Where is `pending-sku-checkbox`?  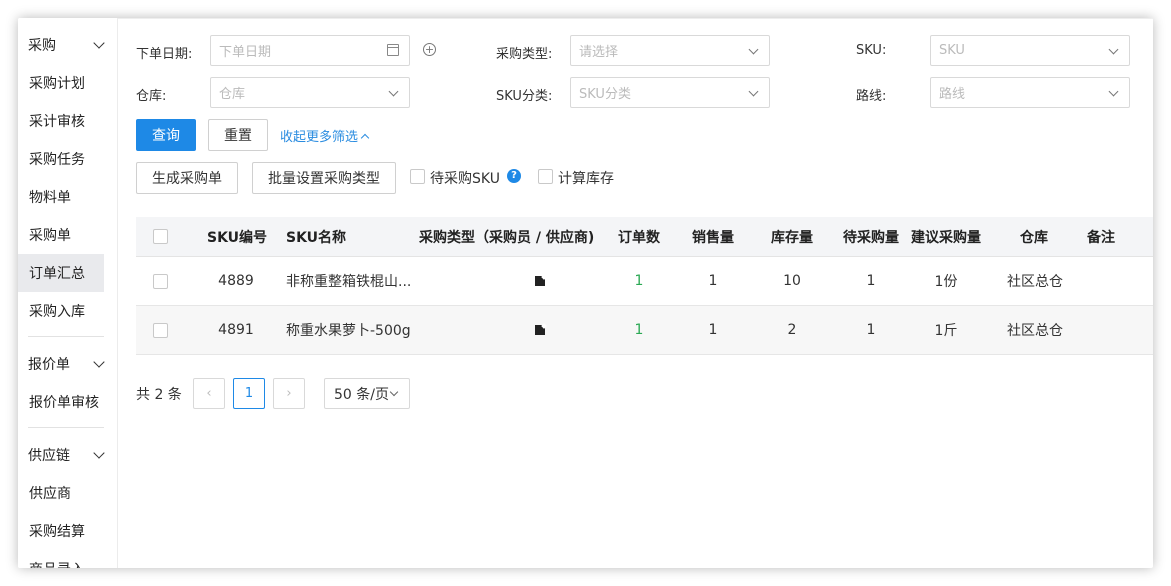 pending-sku-checkbox is located at coordinates (417, 176).